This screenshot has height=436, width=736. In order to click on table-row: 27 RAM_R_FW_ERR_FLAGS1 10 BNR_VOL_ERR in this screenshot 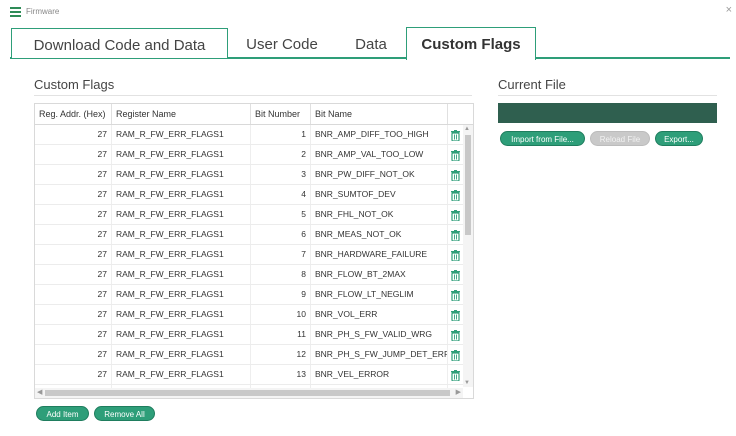, I will do `click(254, 315)`.